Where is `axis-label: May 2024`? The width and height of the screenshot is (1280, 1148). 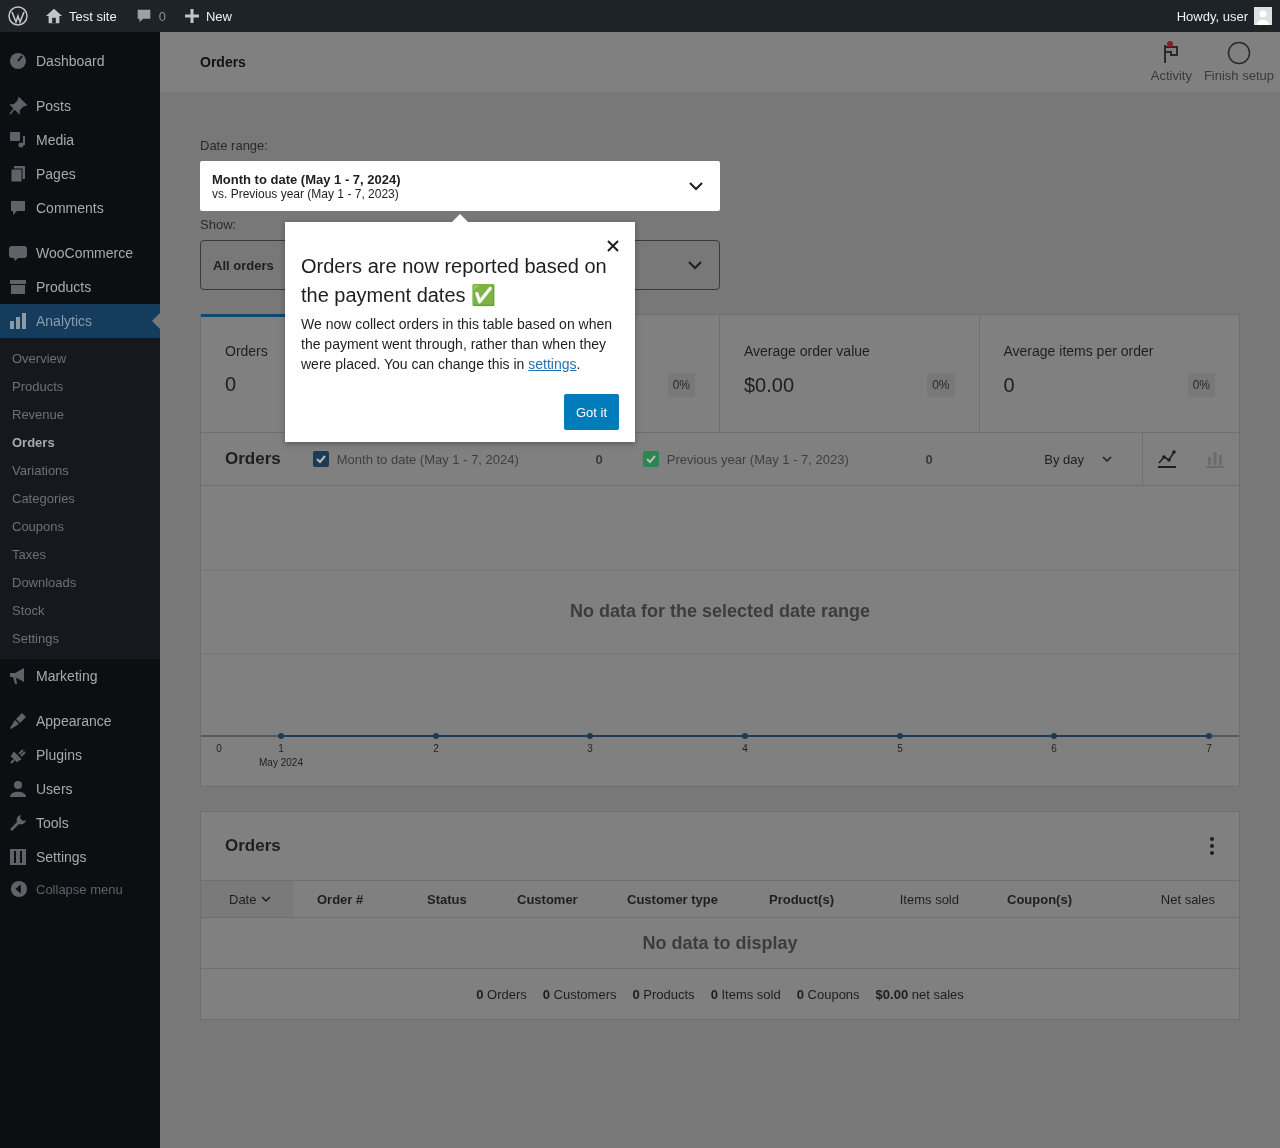 axis-label: May 2024 is located at coordinates (281, 762).